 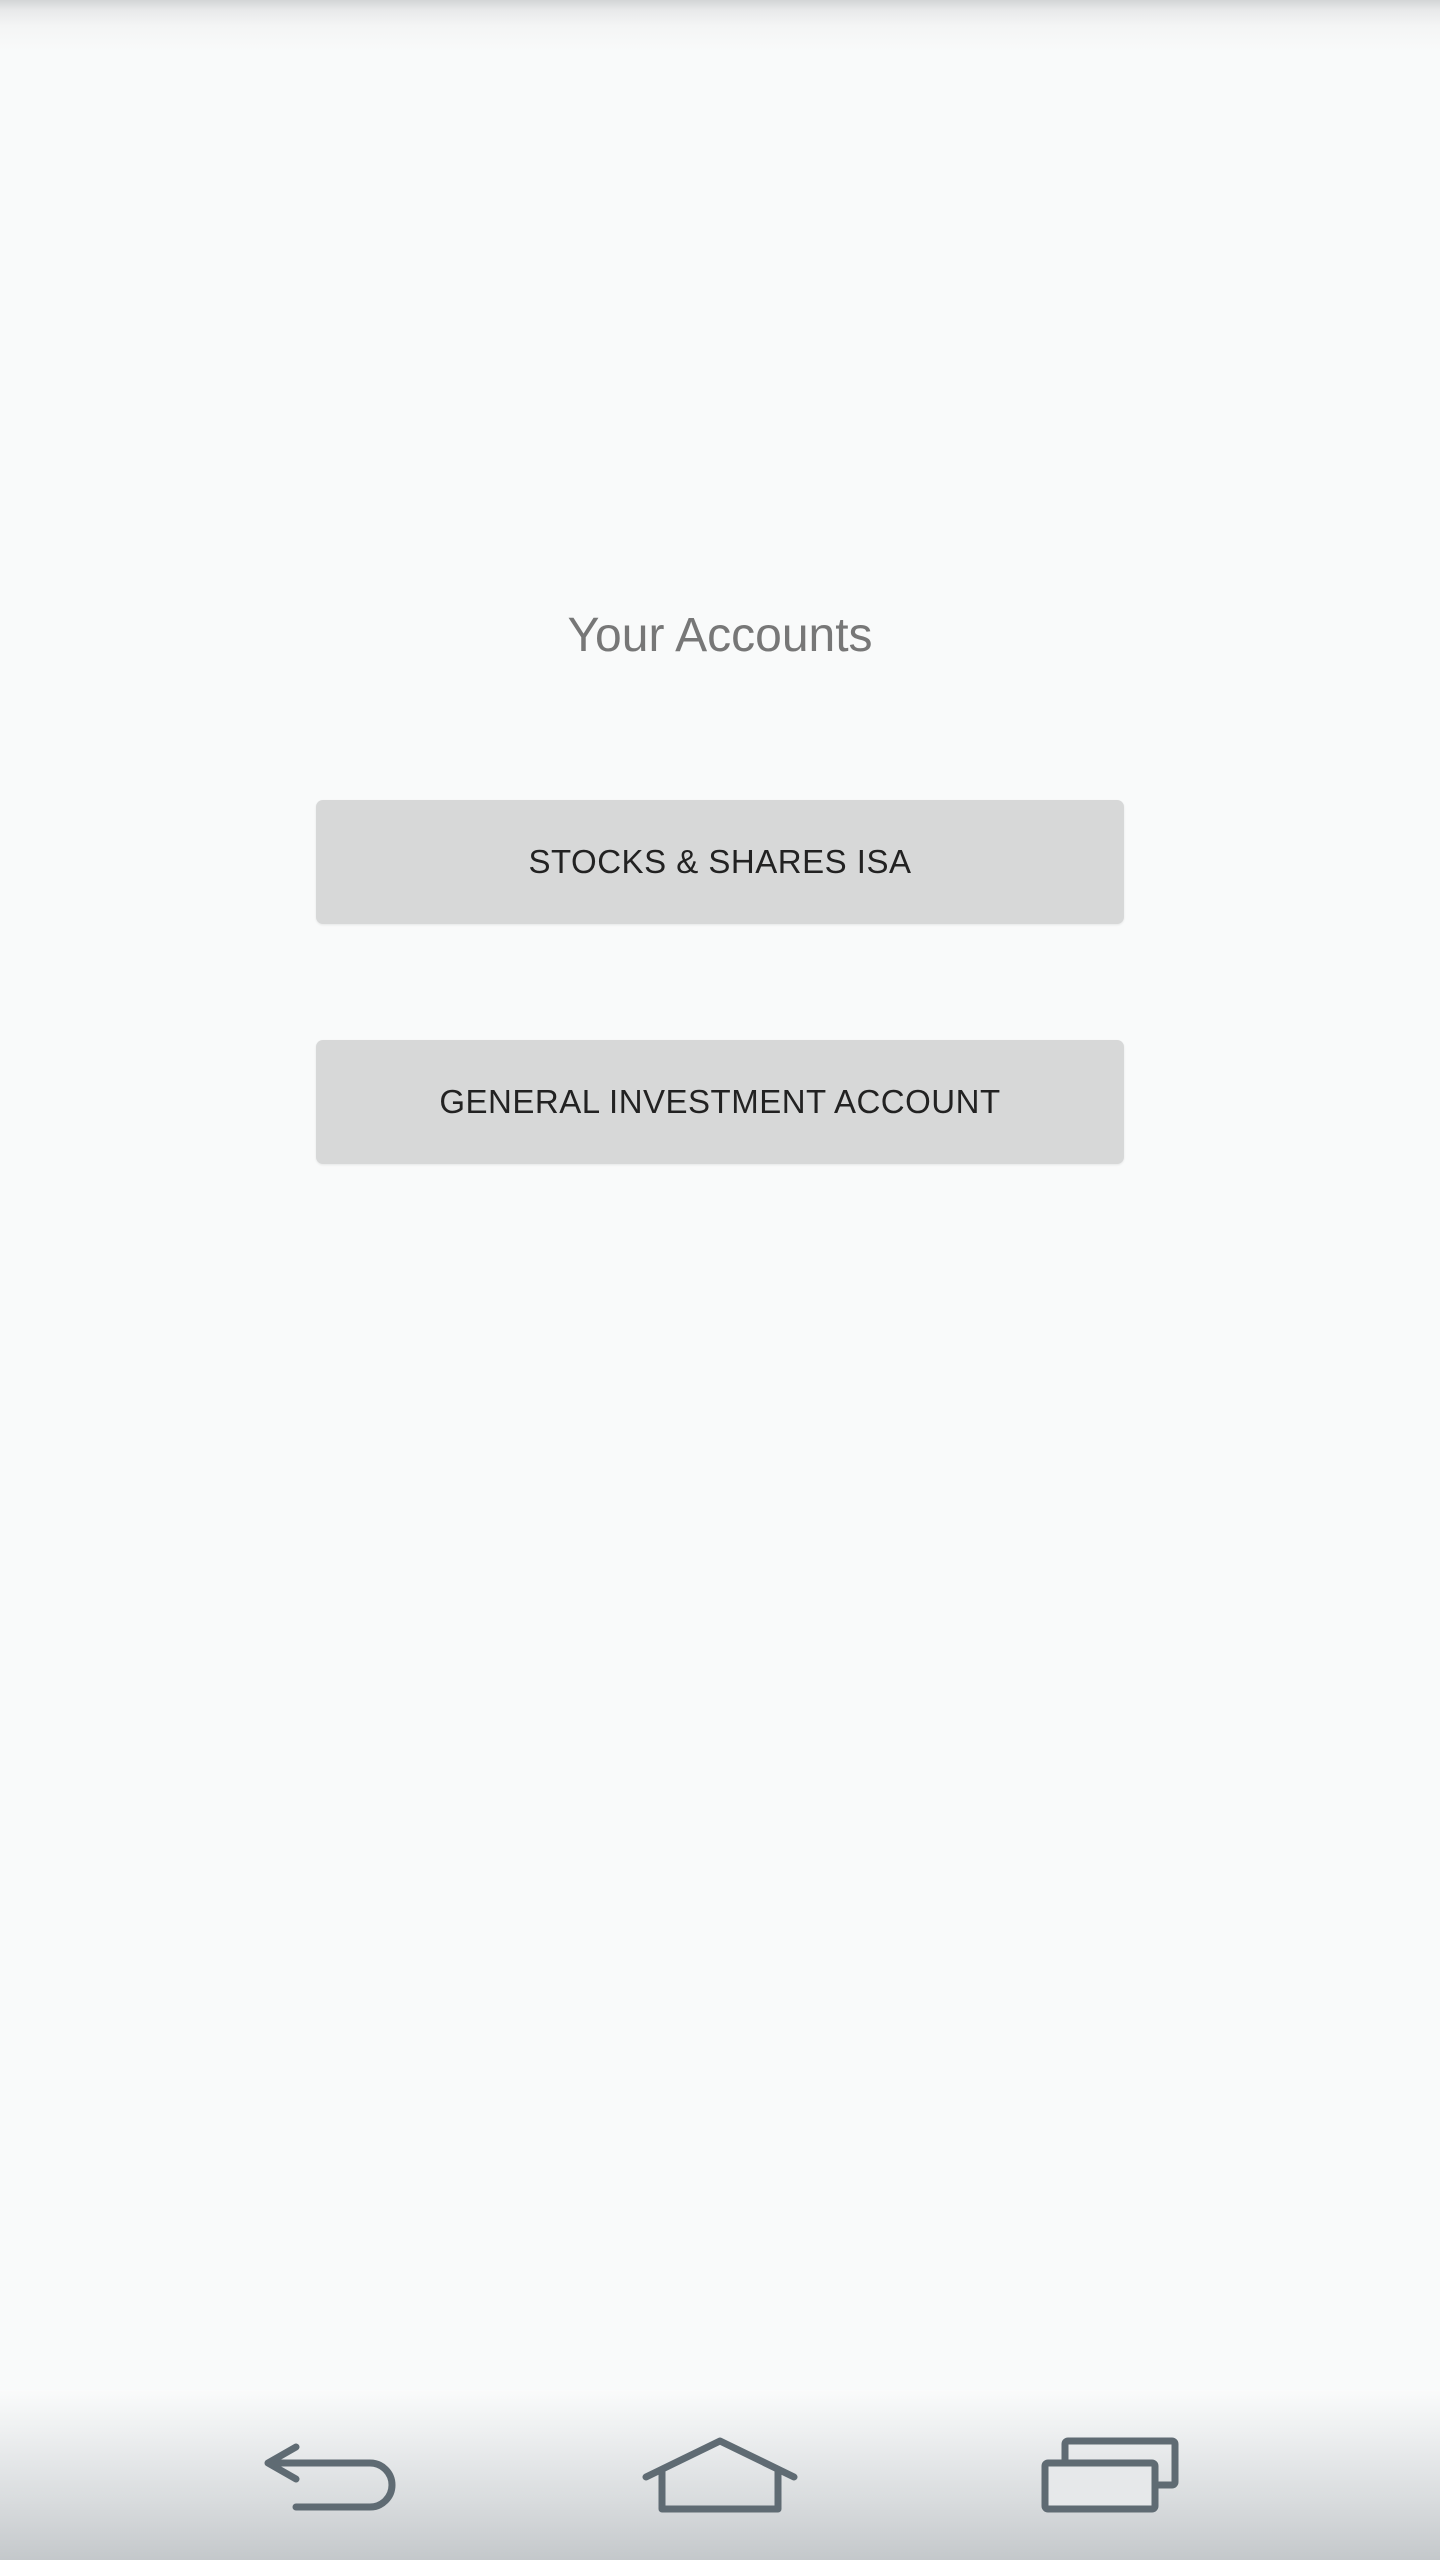 I want to click on back-icon, so click(x=330, y=2477).